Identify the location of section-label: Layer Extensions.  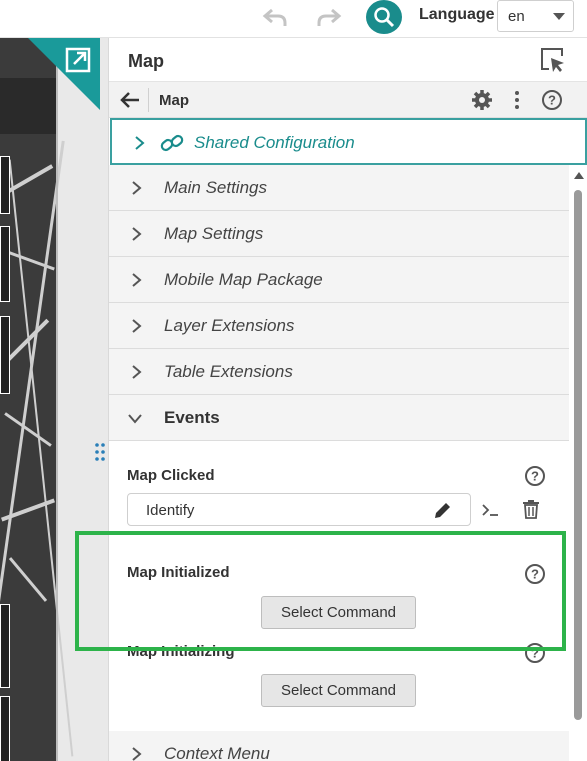
(229, 325).